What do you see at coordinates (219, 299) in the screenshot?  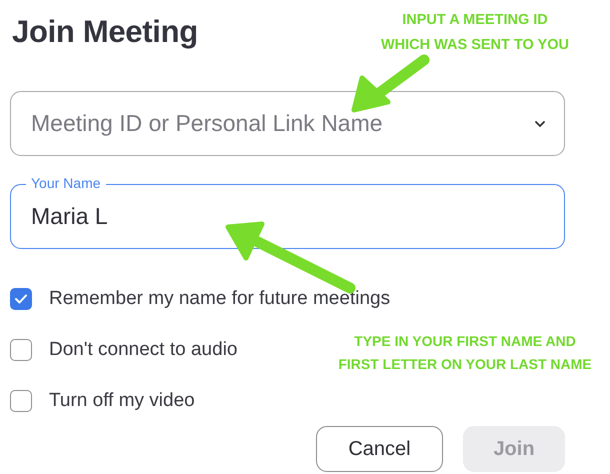 I see `checkbox-label: Remember my name for future meetings` at bounding box center [219, 299].